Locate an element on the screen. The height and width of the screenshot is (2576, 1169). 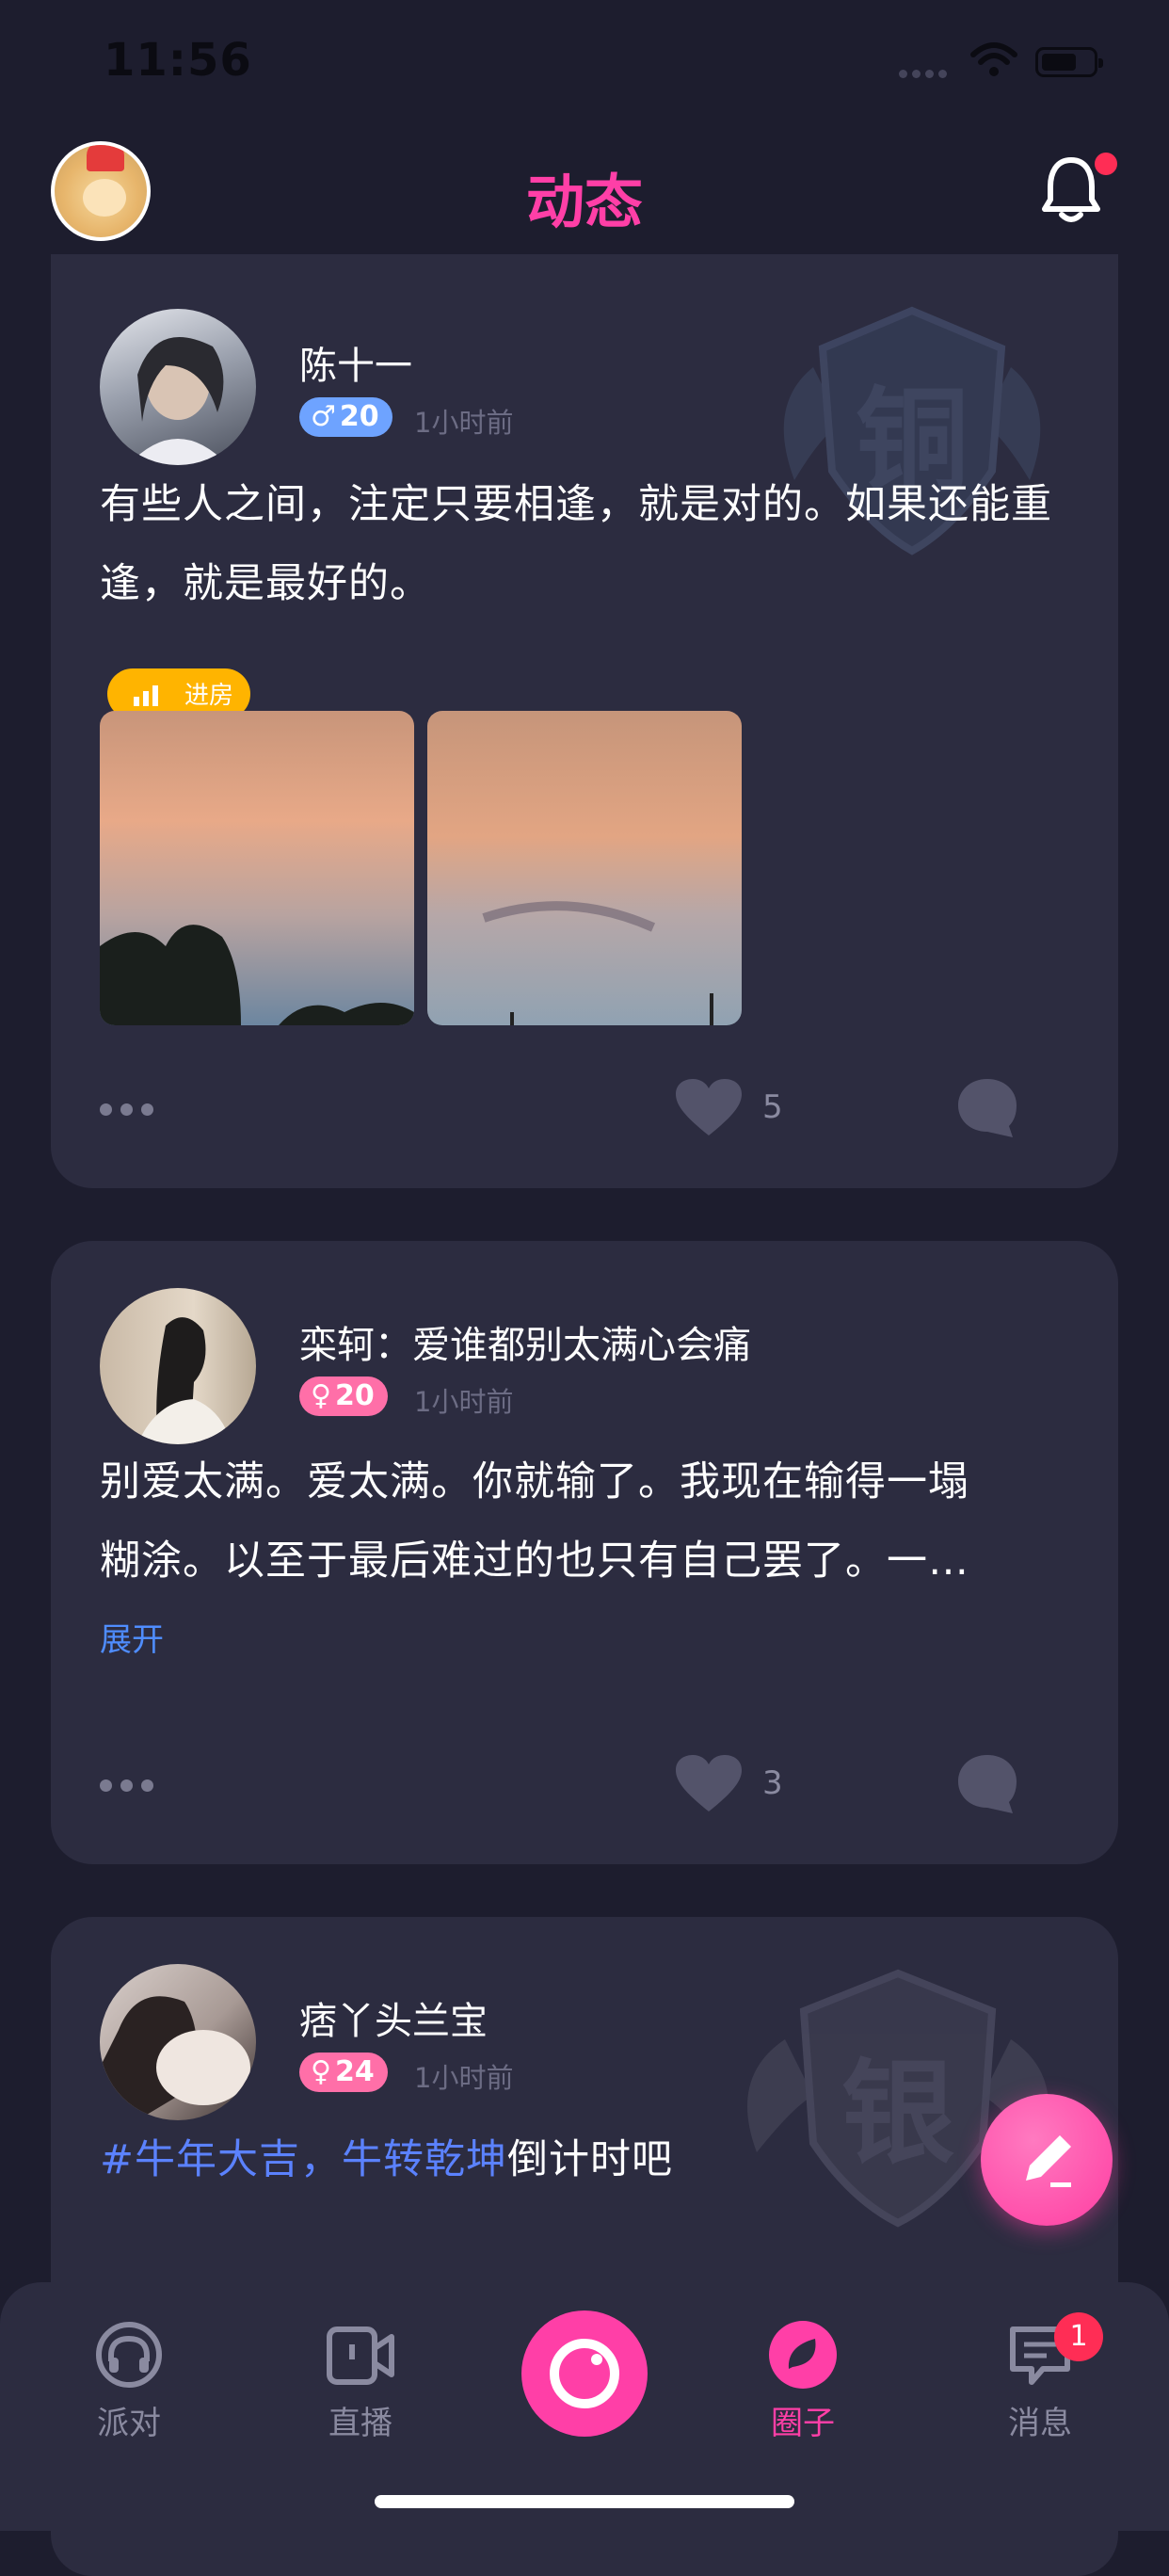
top-header: 动态 is located at coordinates (584, 193).